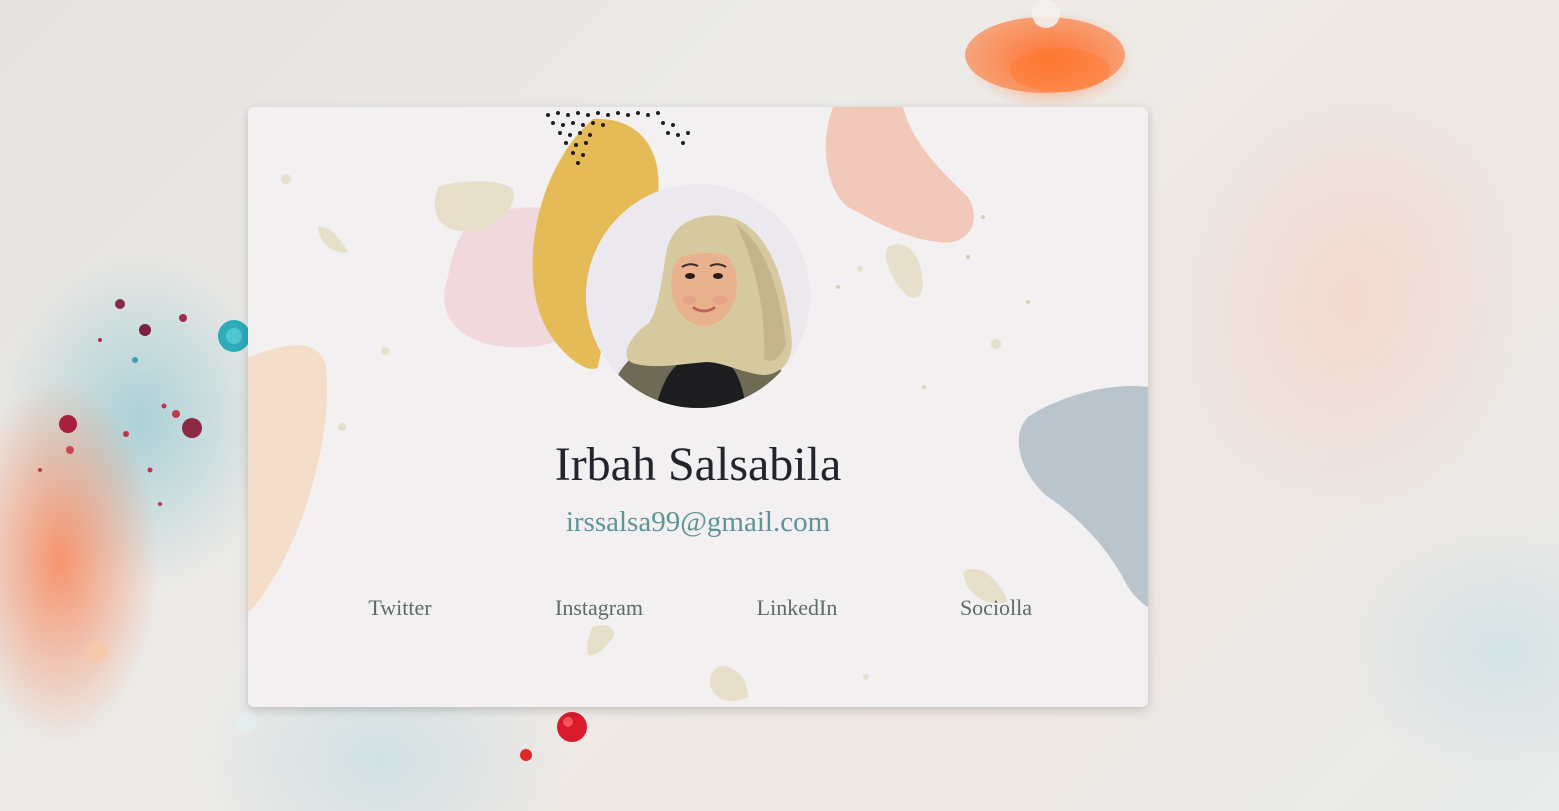 The width and height of the screenshot is (1559, 811). I want to click on social-links: Twitter Instagram LinkedIn Sociolla, so click(698, 608).